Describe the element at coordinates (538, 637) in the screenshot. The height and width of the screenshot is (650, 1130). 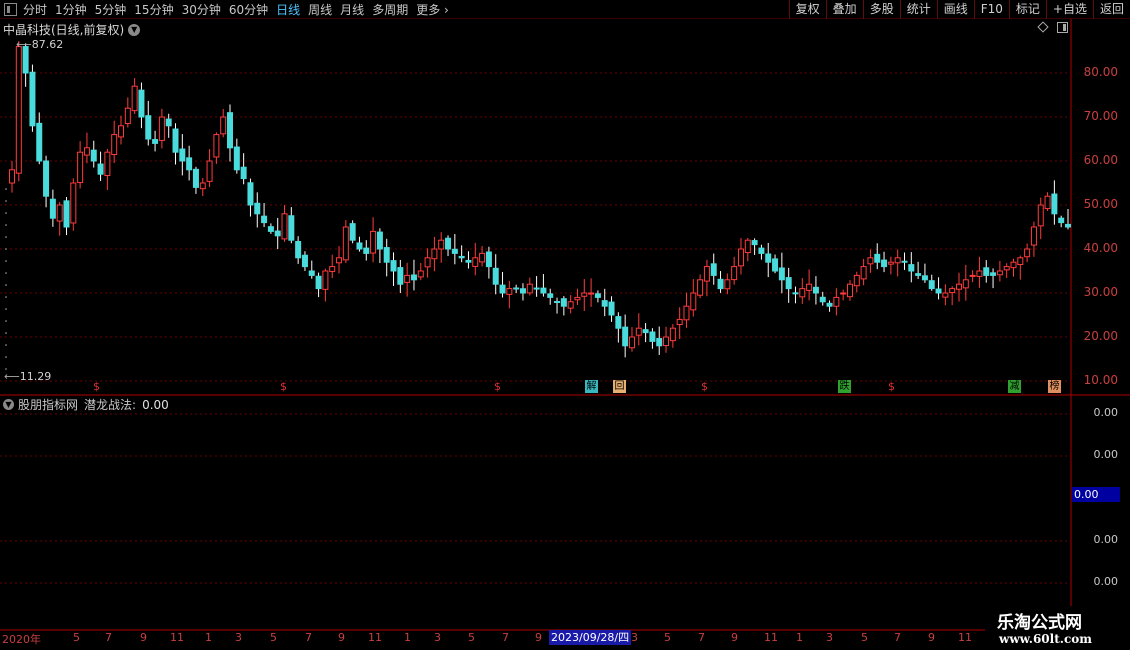
I see `time-tick-label: 9` at that location.